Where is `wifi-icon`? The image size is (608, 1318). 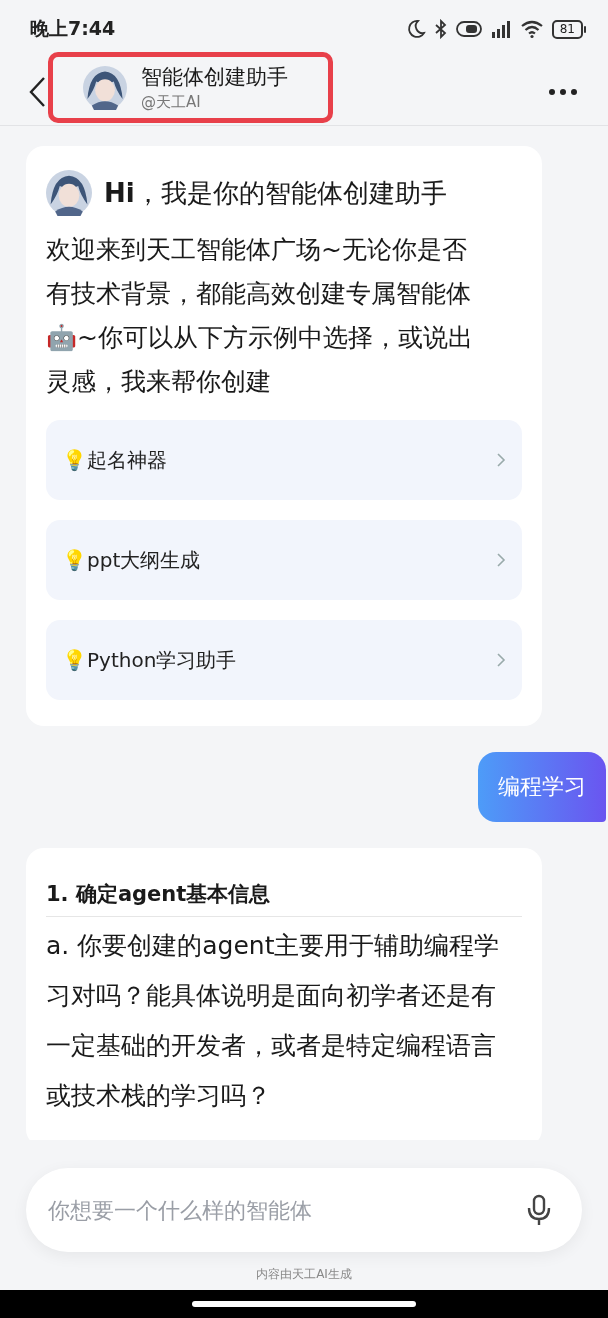 wifi-icon is located at coordinates (531, 29).